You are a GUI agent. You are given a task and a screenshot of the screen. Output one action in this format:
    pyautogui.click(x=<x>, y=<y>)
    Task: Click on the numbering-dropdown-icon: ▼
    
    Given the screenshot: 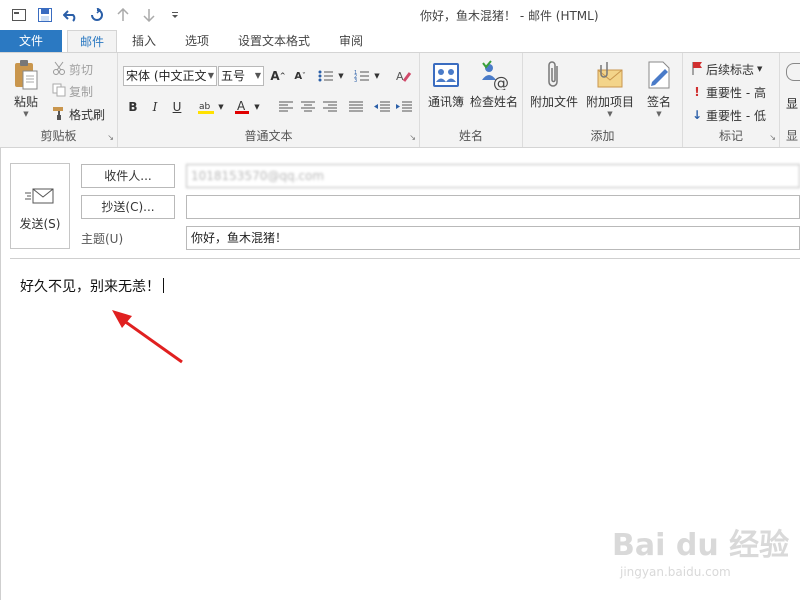 What is the action you would take?
    pyautogui.click(x=377, y=76)
    